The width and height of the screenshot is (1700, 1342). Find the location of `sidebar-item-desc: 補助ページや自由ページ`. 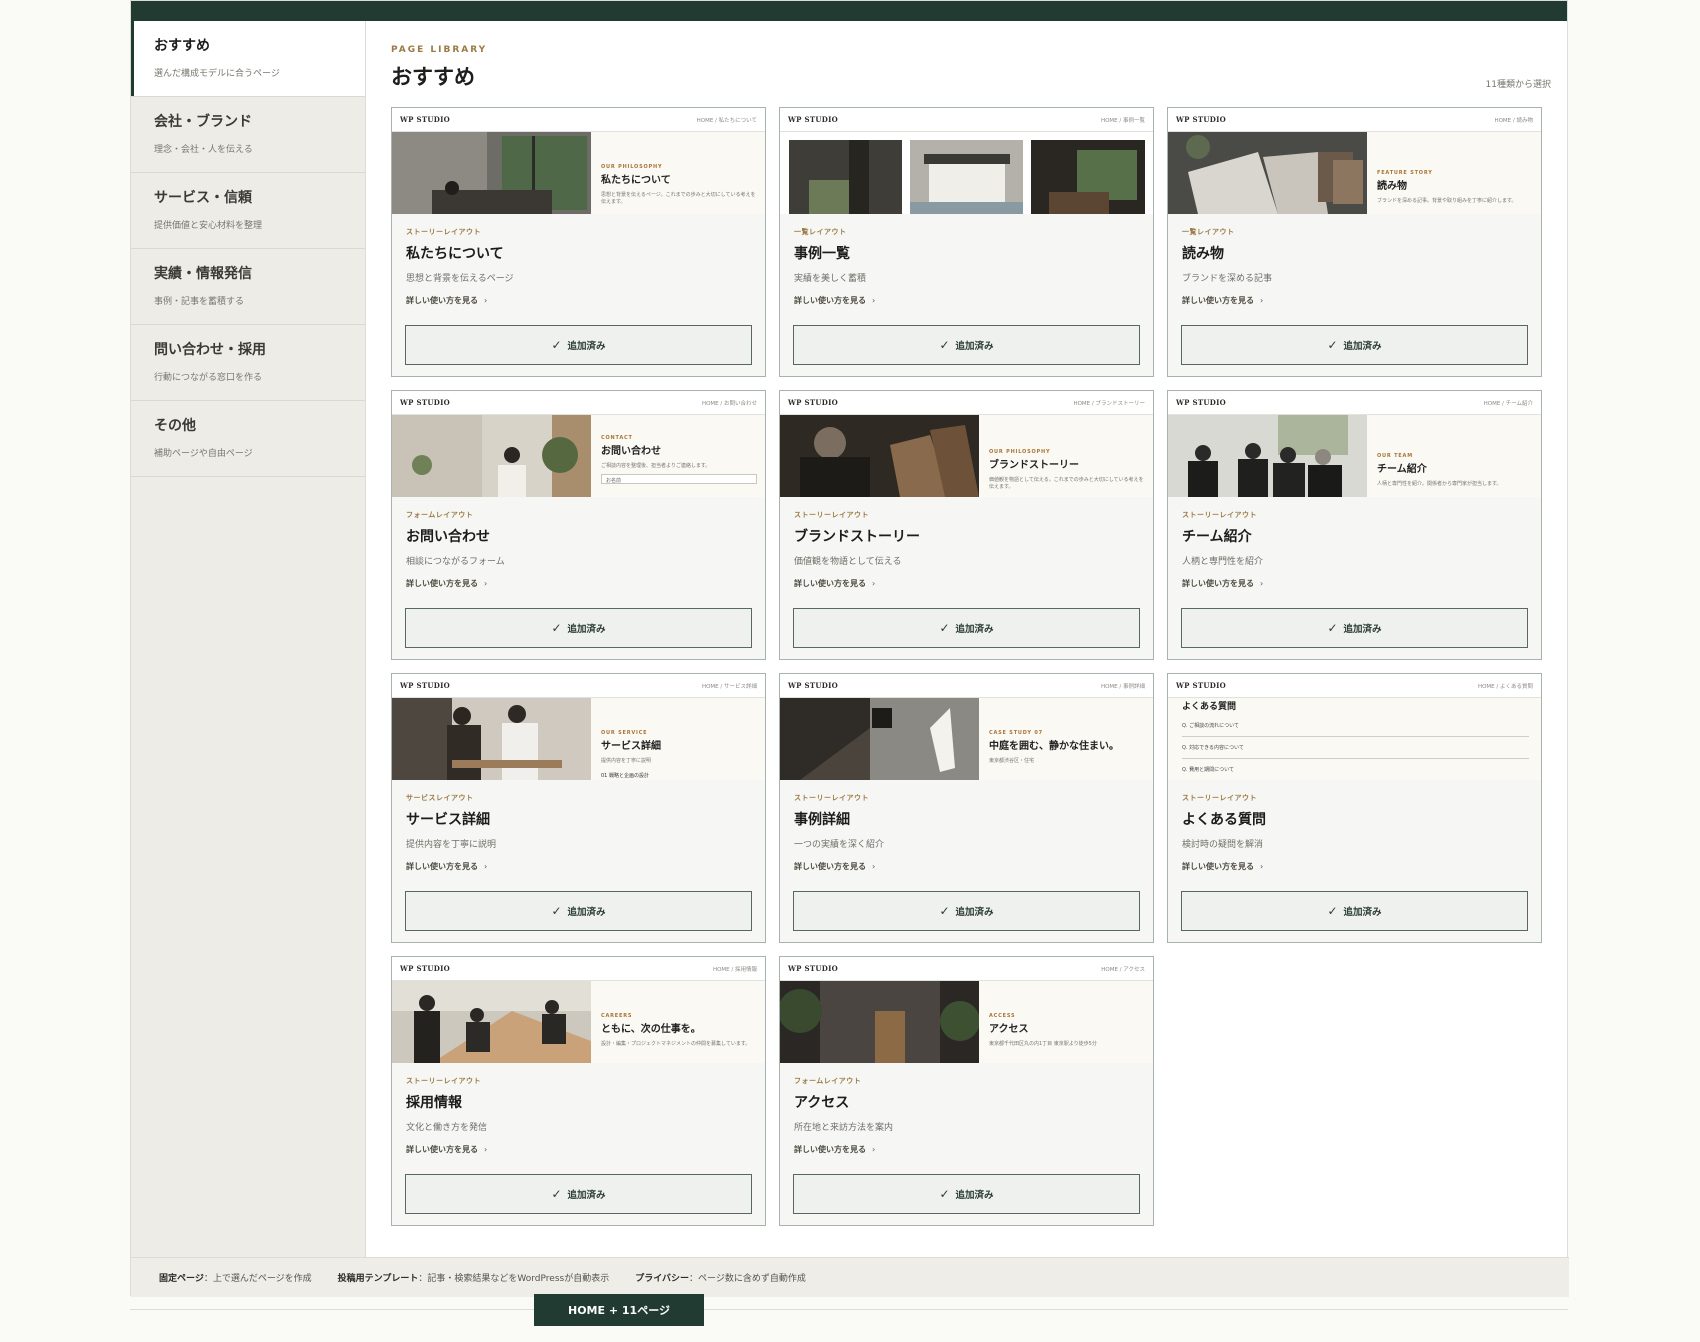

sidebar-item-desc: 補助ページや自由ページ is located at coordinates (203, 454).